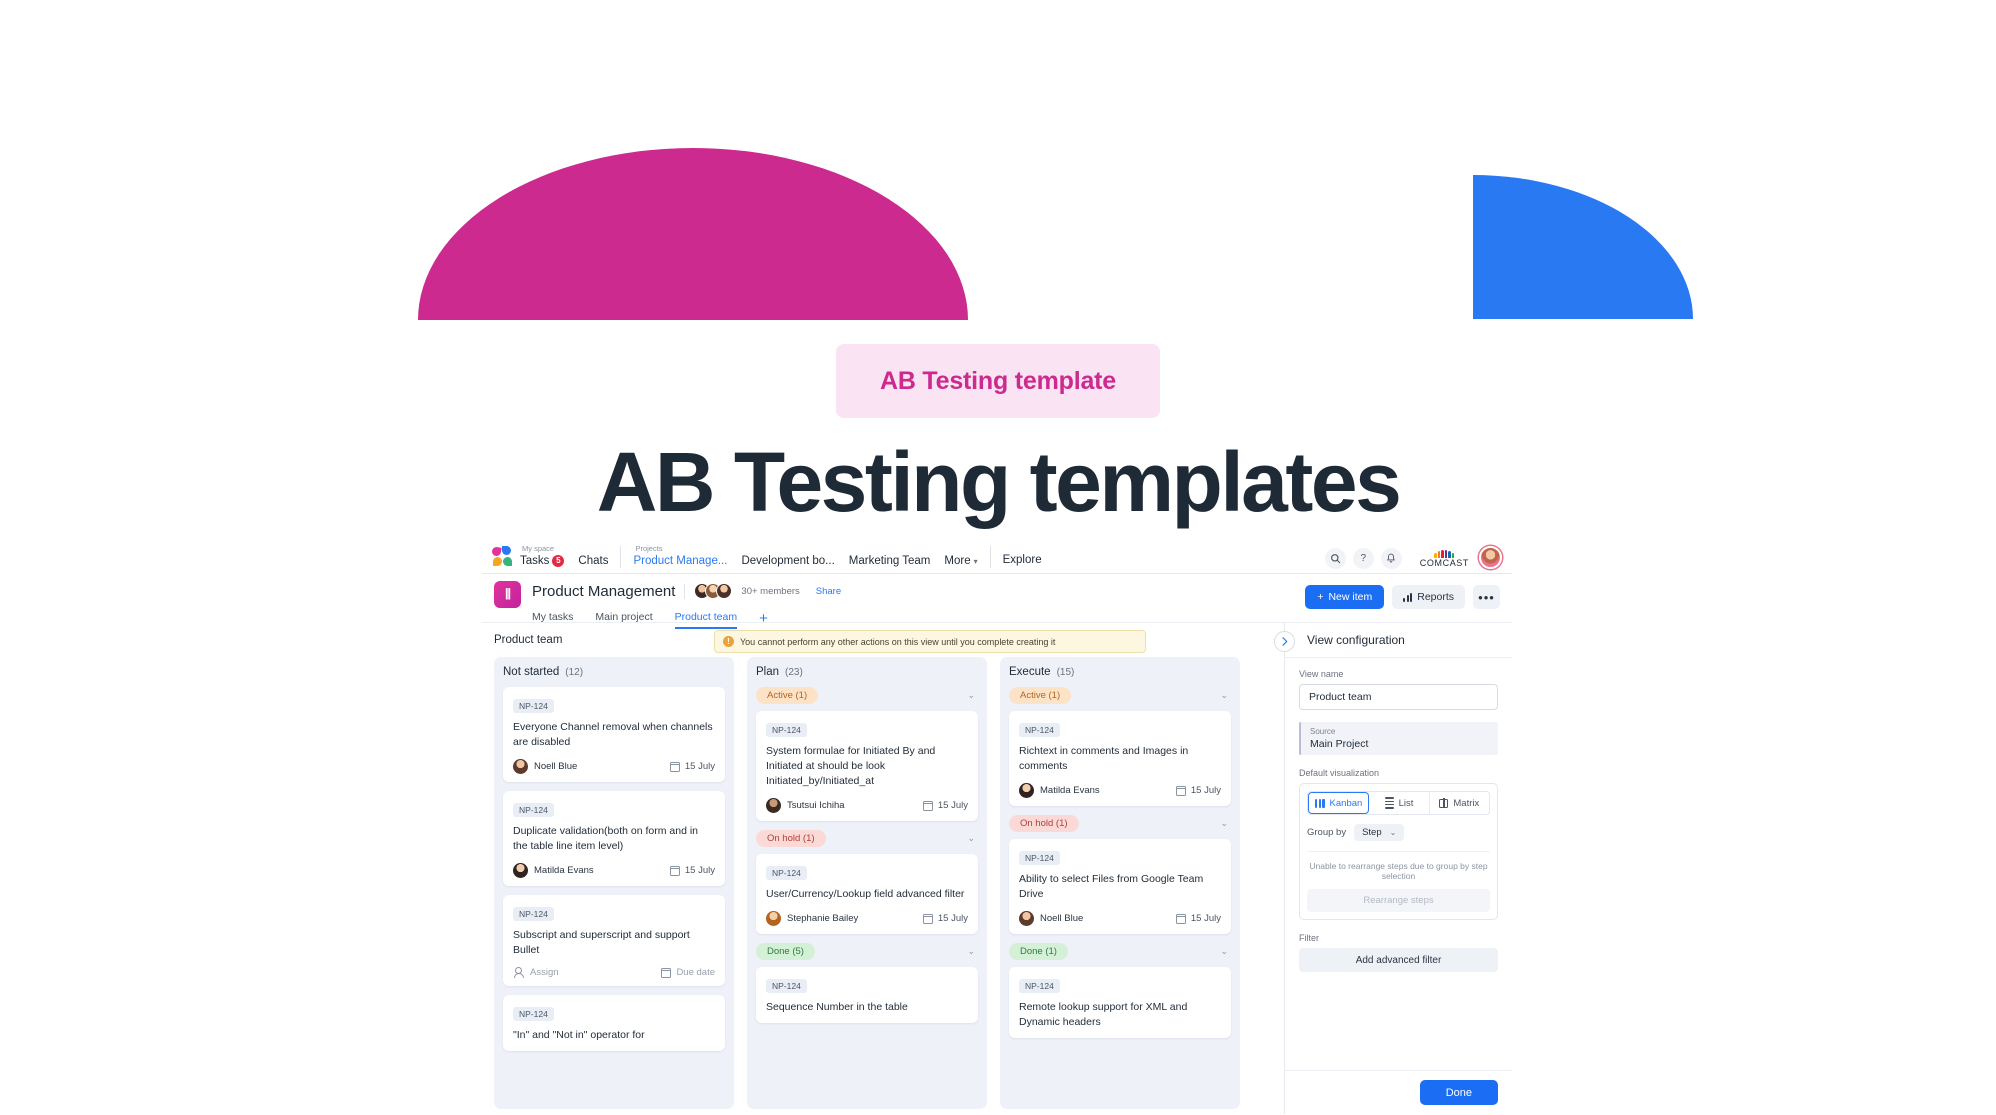  What do you see at coordinates (713, 591) in the screenshot?
I see `member-avatars` at bounding box center [713, 591].